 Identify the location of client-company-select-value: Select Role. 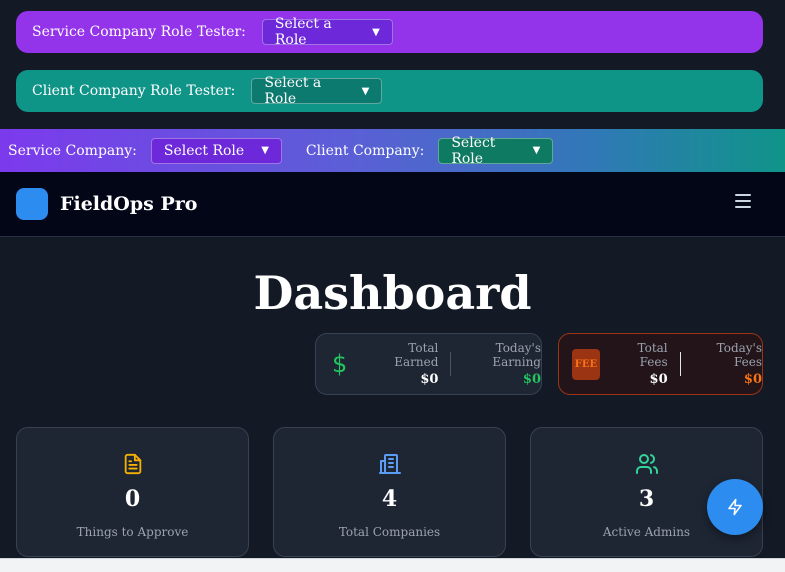
(473, 150).